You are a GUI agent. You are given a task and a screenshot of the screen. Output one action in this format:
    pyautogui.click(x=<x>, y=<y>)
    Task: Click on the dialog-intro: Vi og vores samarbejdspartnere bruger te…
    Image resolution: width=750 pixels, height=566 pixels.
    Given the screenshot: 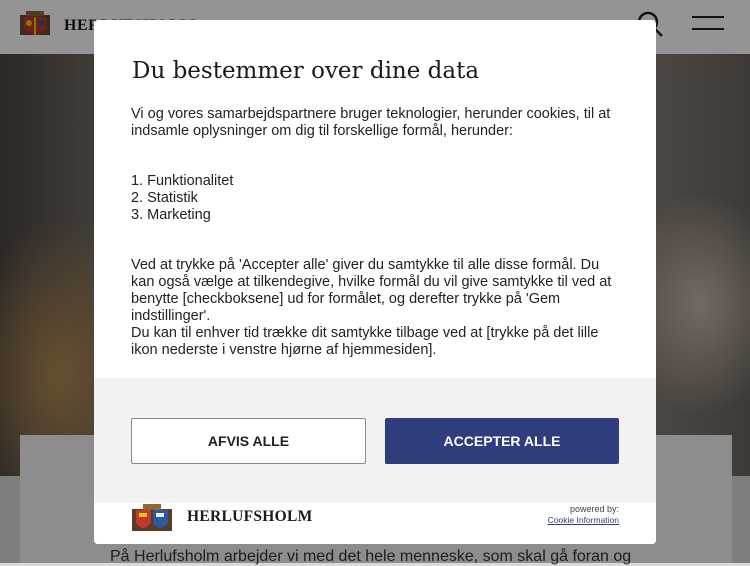 What is the action you would take?
    pyautogui.click(x=371, y=122)
    